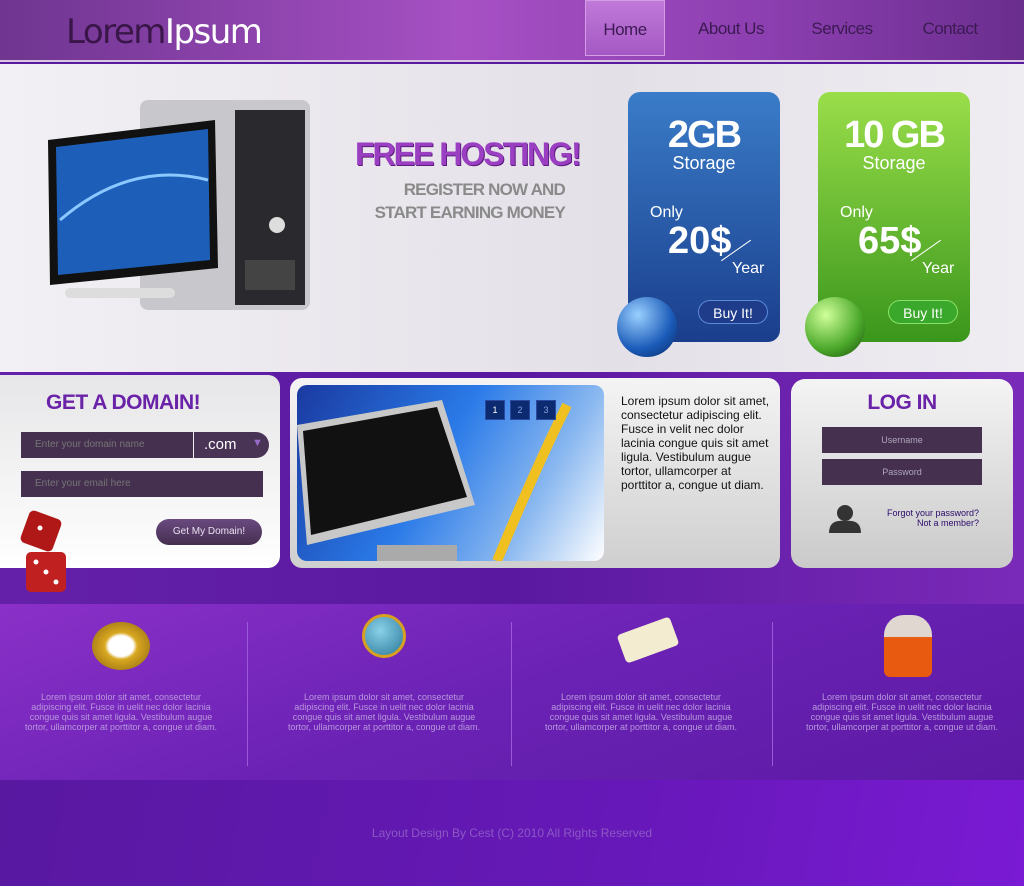 This screenshot has width=1024, height=886. I want to click on hero-subheadline-1: REGISTER NOW AND, so click(484, 189).